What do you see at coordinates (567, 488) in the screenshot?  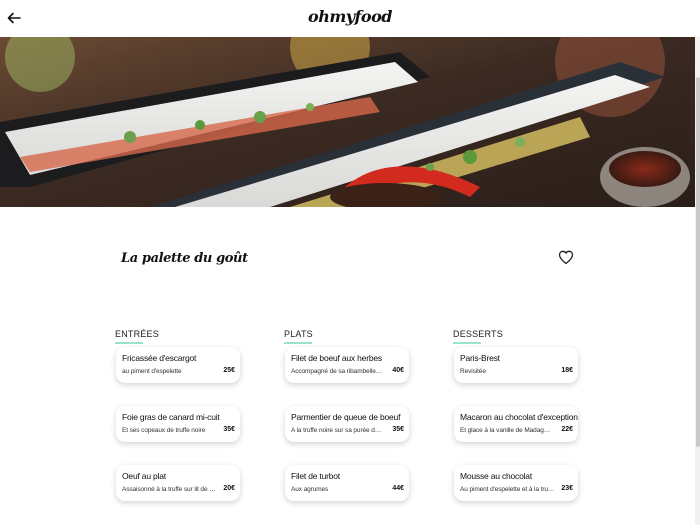 I see `menu-item-price: 23€` at bounding box center [567, 488].